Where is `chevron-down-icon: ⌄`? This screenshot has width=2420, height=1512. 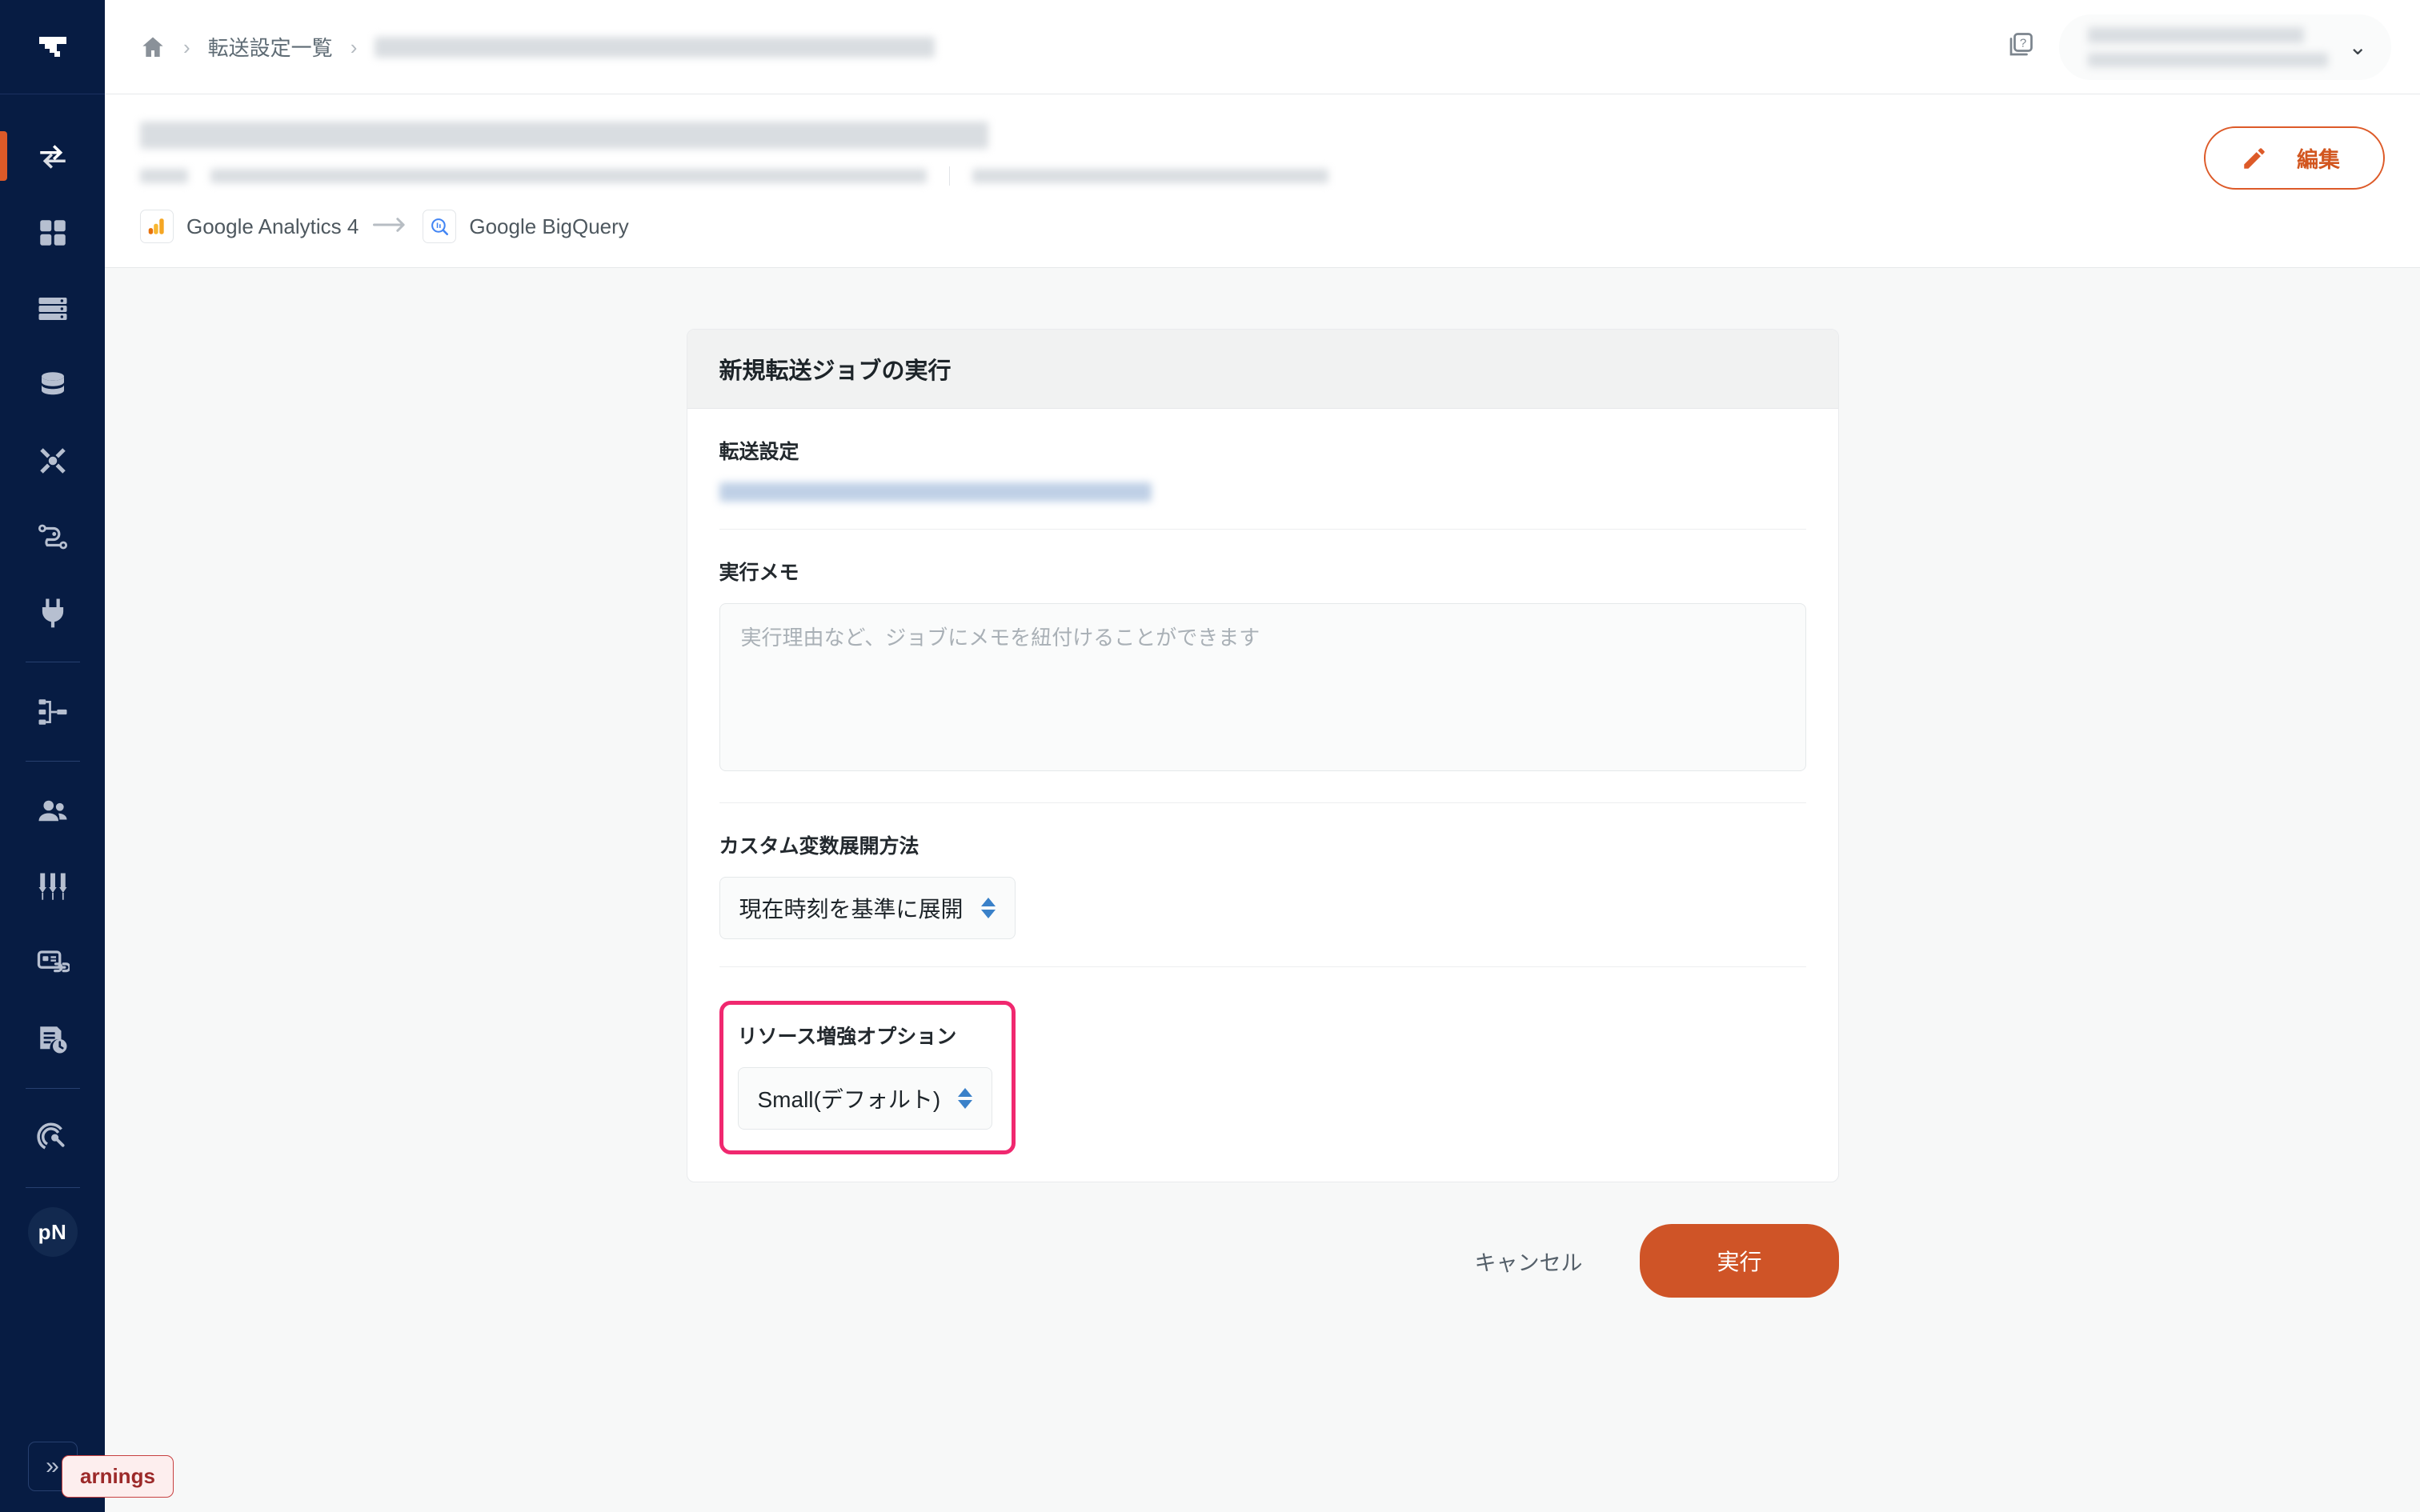
chevron-down-icon: ⌄ is located at coordinates (2357, 46).